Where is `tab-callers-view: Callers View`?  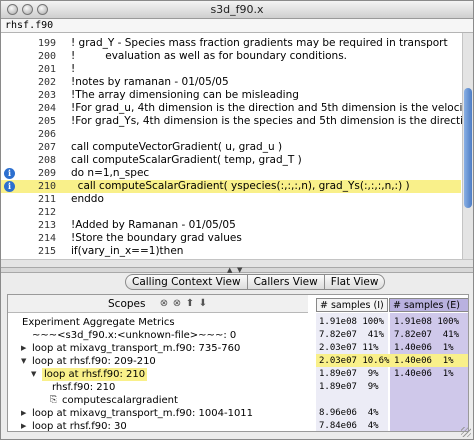 tab-callers-view: Callers View is located at coordinates (285, 282).